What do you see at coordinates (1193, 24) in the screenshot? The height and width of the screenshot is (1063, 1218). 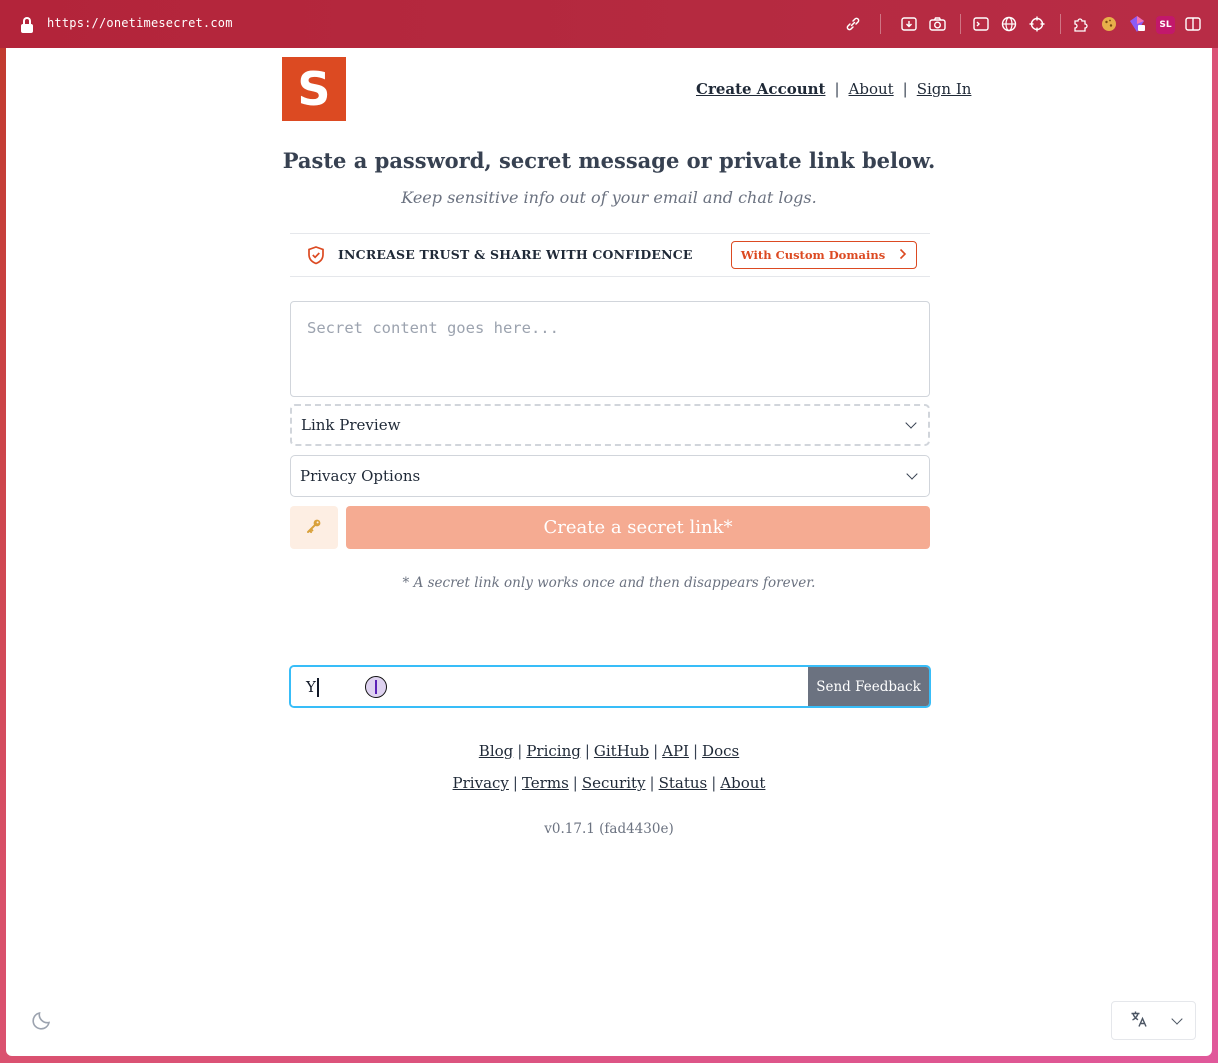 I see `sidebar-toggle-icon` at bounding box center [1193, 24].